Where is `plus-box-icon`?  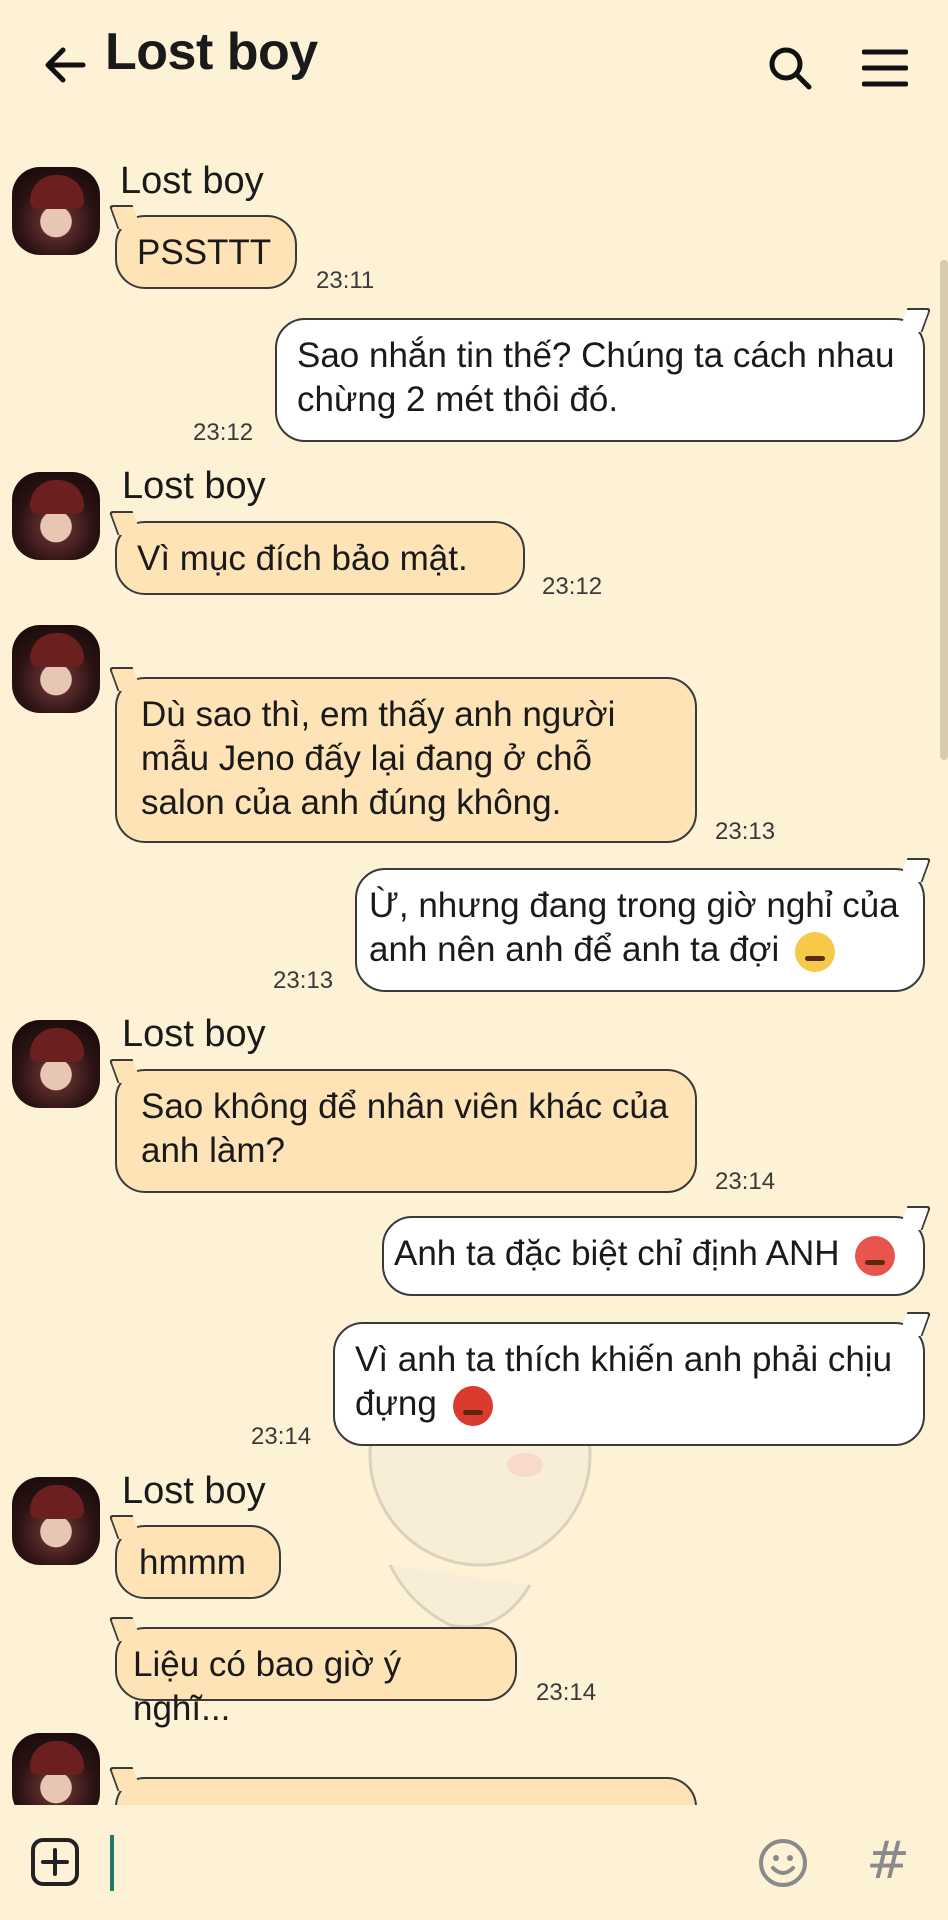
plus-box-icon is located at coordinates (55, 1862).